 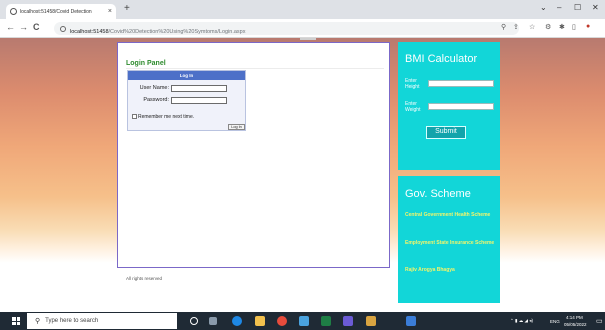 I want to click on url-host: localhost:51458, so click(x=89, y=31).